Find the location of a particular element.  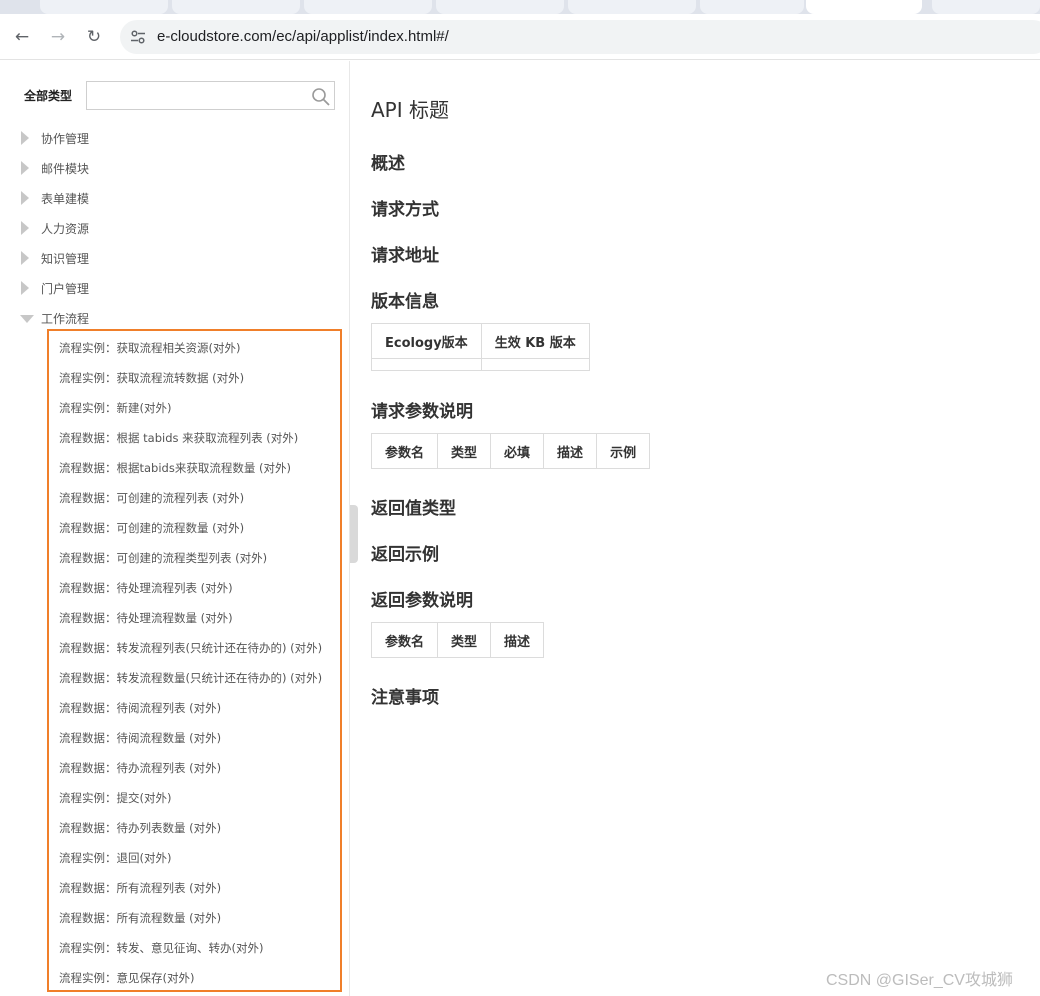

api-list-item: 流程数据：待办流程列表 (对外) is located at coordinates (175, 767).